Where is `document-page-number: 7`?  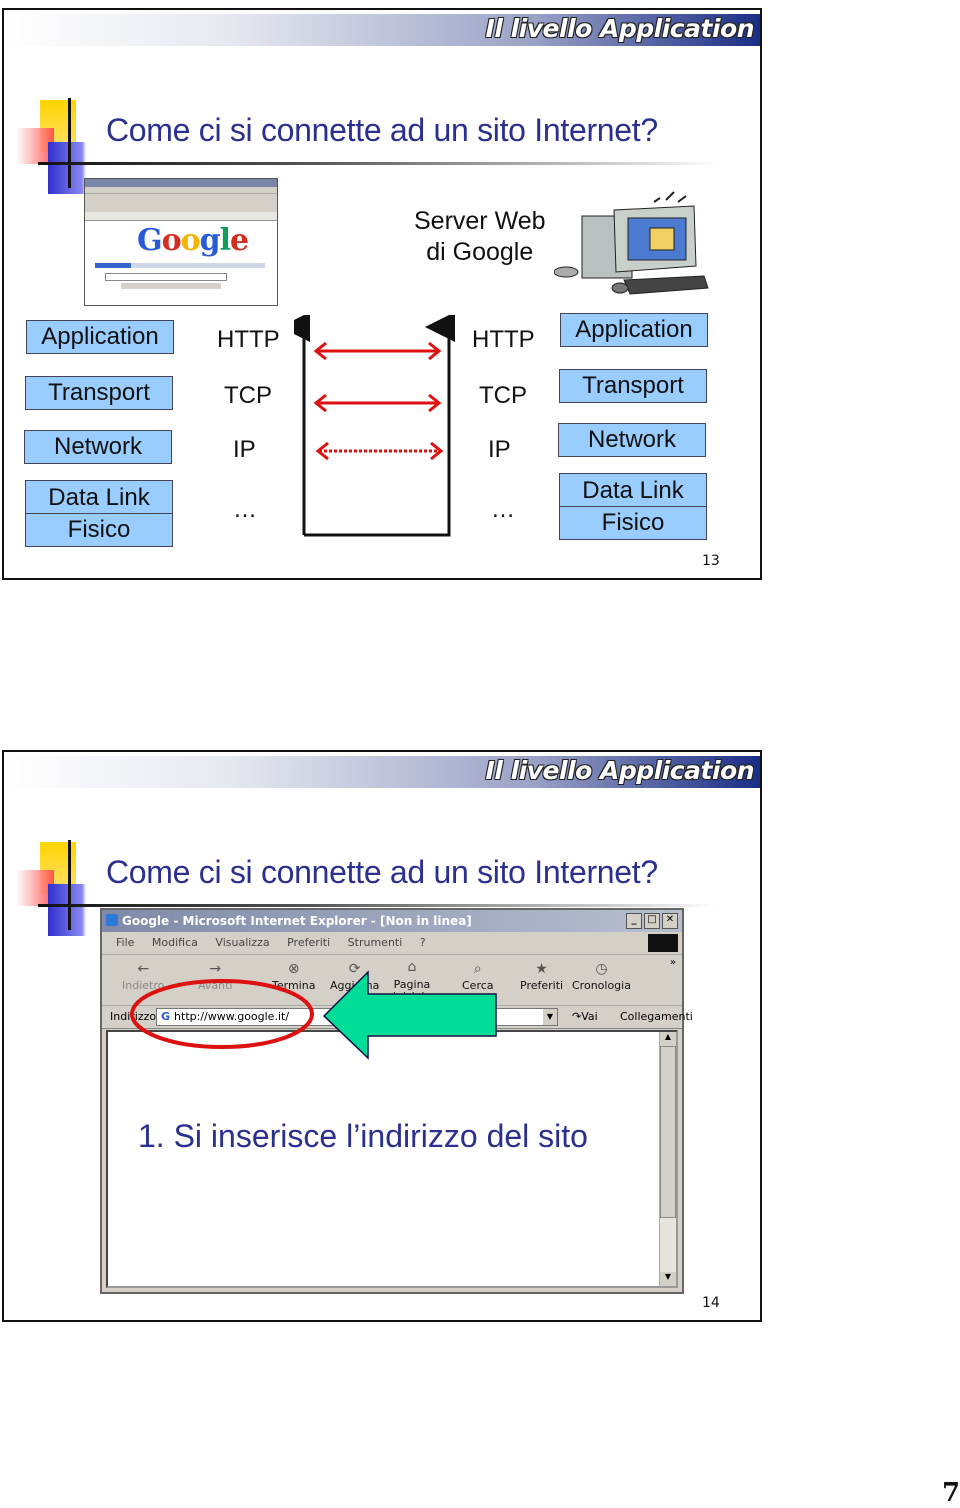
document-page-number: 7 is located at coordinates (951, 1493).